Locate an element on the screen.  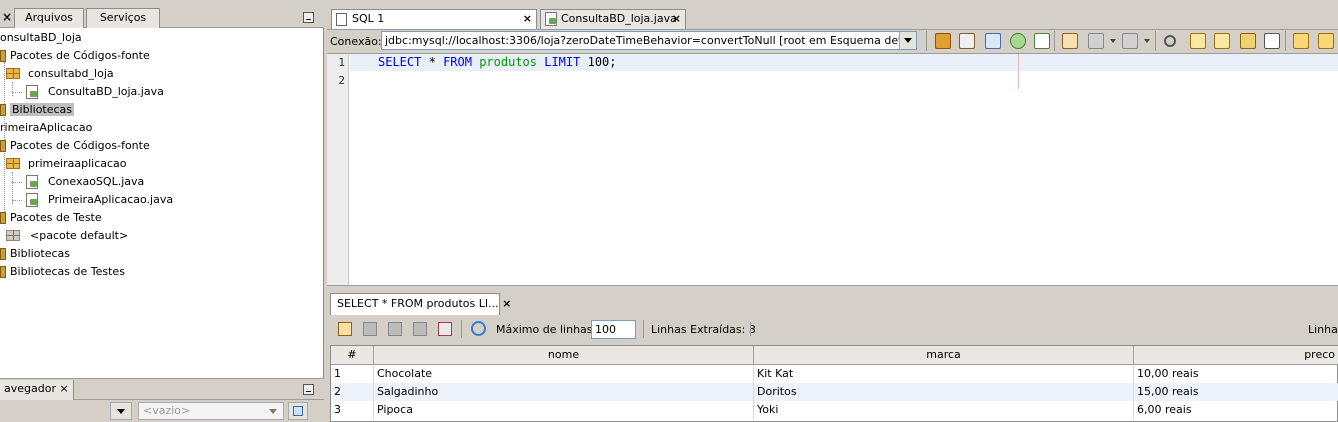
tree-item-label: Bibliotecas is located at coordinates (42, 109).